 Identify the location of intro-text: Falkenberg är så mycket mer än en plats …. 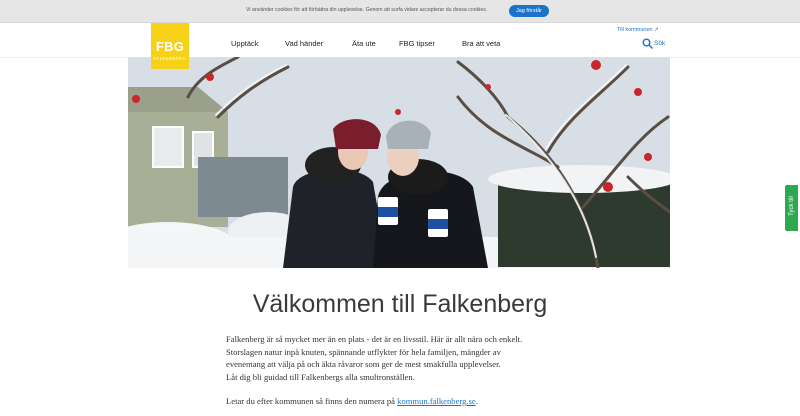
(406, 358).